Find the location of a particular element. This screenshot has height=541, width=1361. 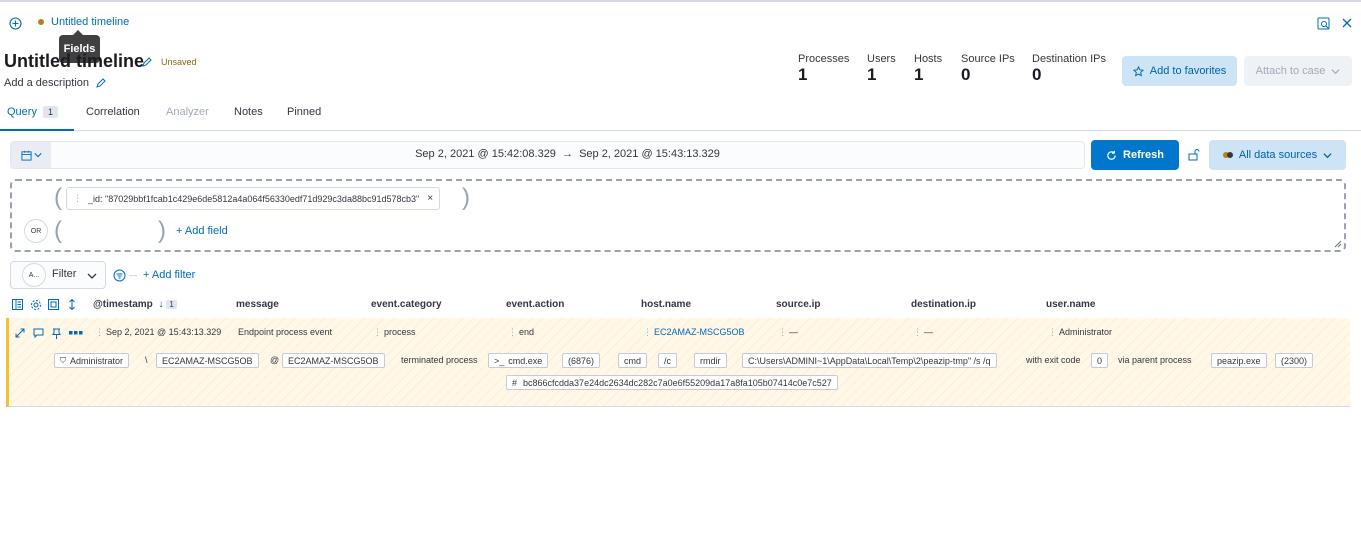

cell-destination-ip: ⋮ — is located at coordinates (923, 332).